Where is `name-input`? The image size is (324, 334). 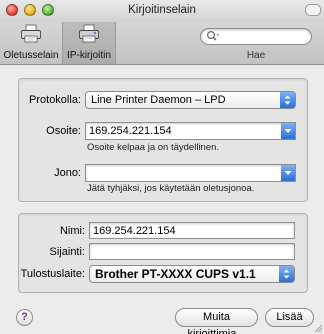 name-input is located at coordinates (192, 230).